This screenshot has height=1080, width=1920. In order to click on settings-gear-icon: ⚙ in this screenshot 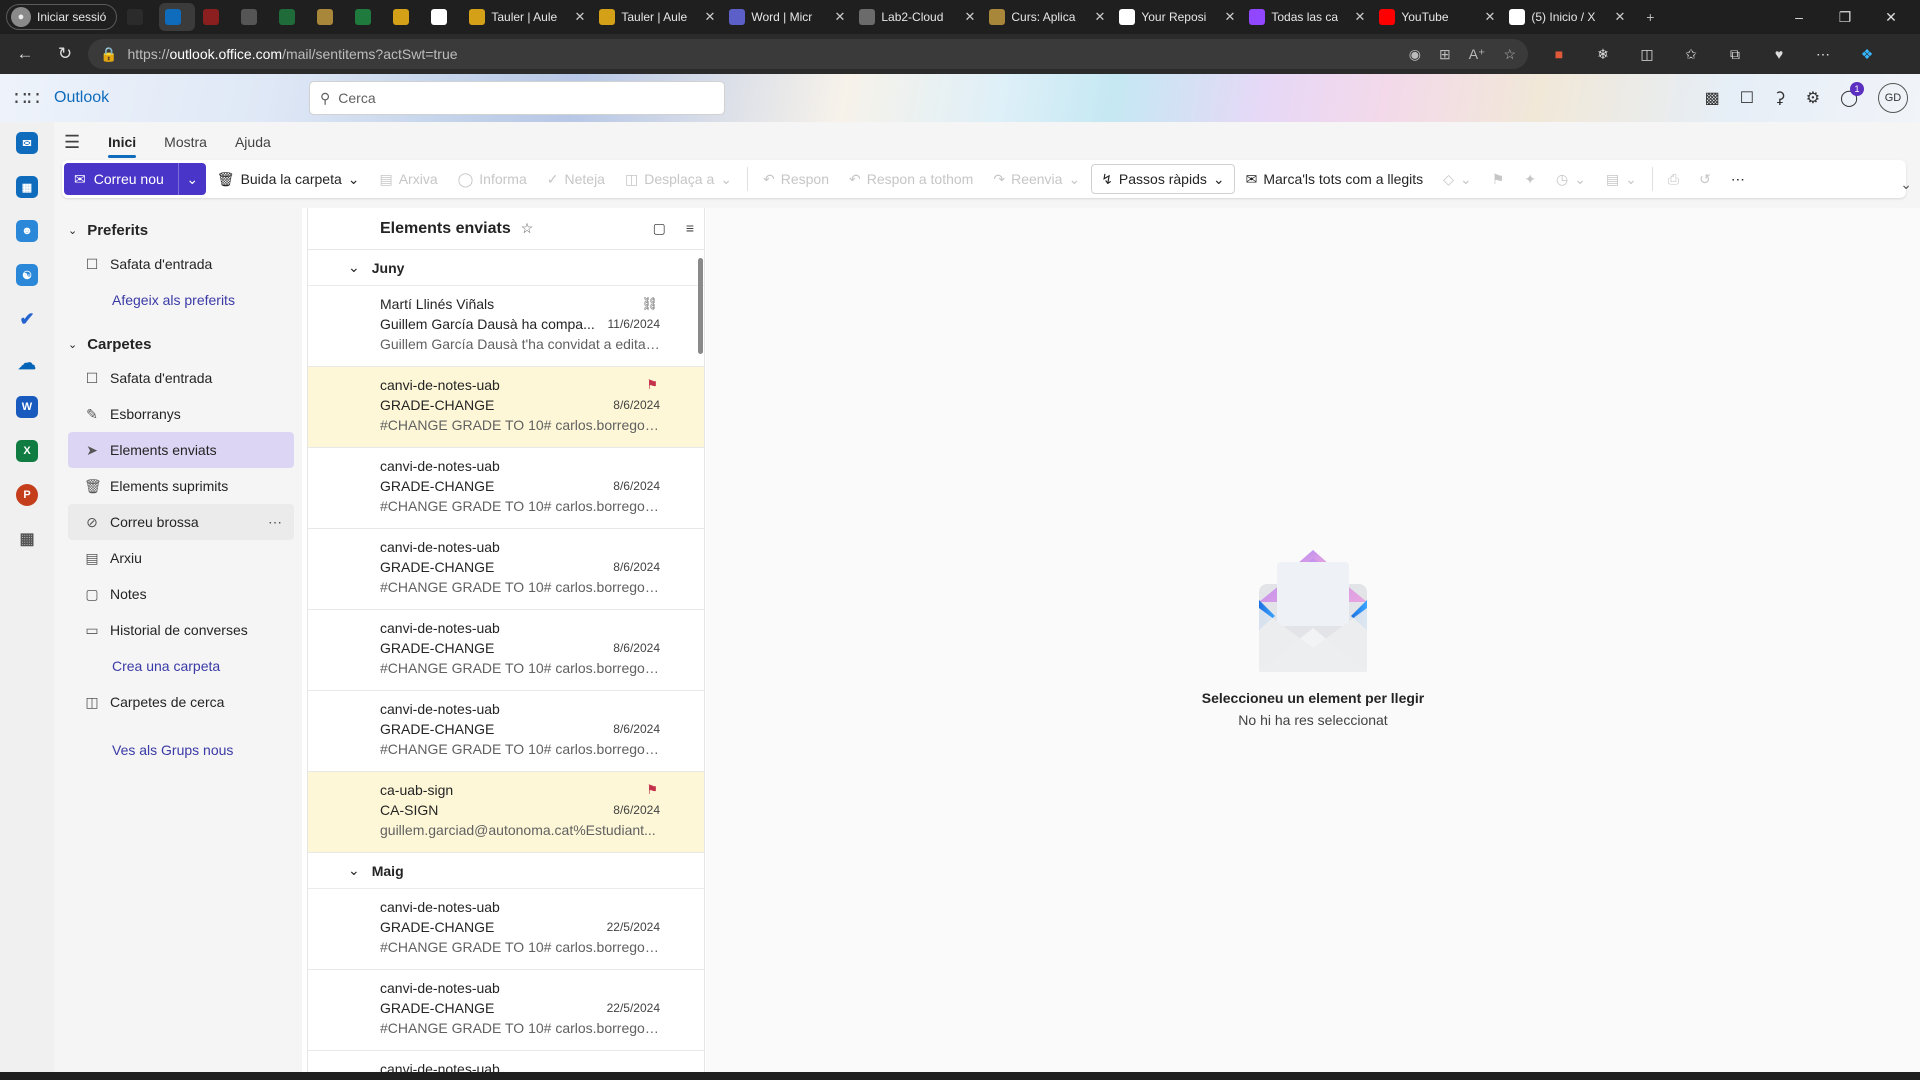, I will do `click(1813, 98)`.